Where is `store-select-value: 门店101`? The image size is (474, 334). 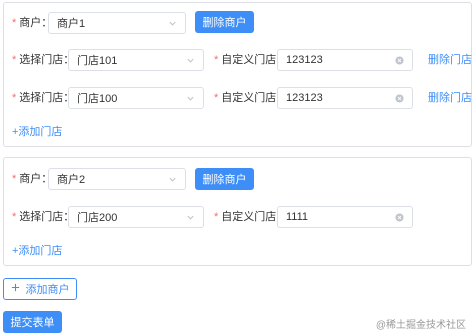
store-select-value: 门店101 is located at coordinates (97, 61).